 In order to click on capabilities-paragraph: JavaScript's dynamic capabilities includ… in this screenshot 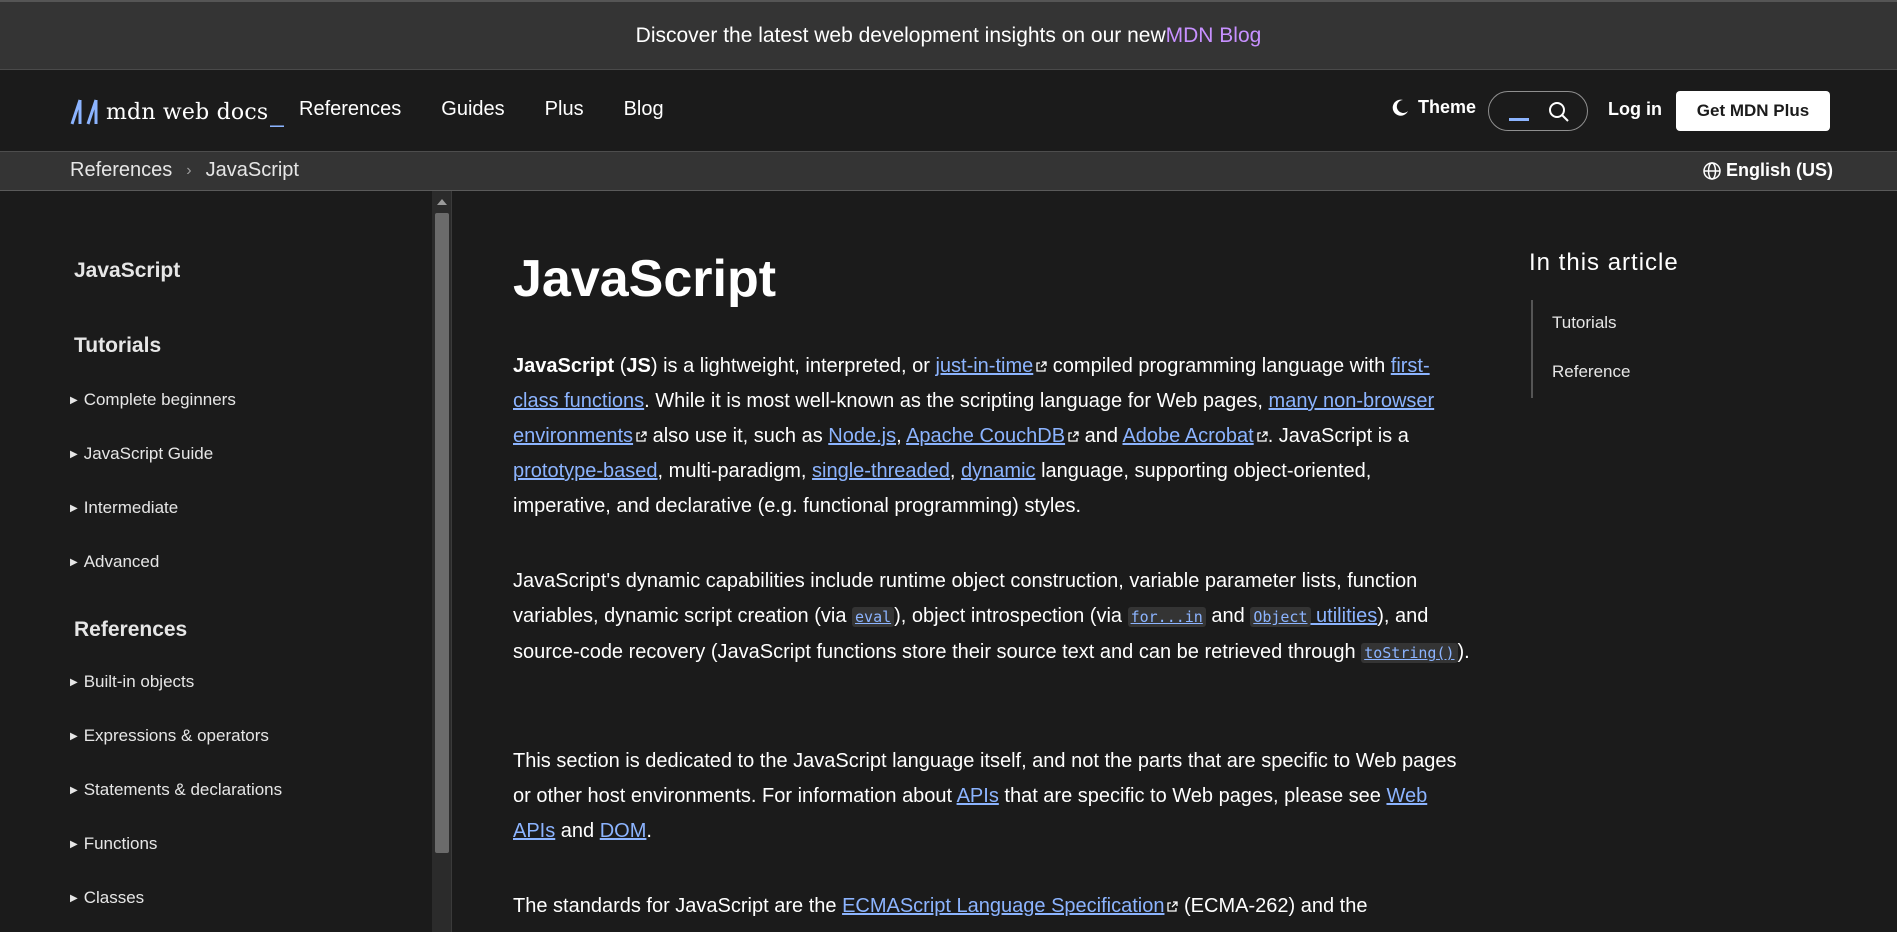, I will do `click(991, 616)`.